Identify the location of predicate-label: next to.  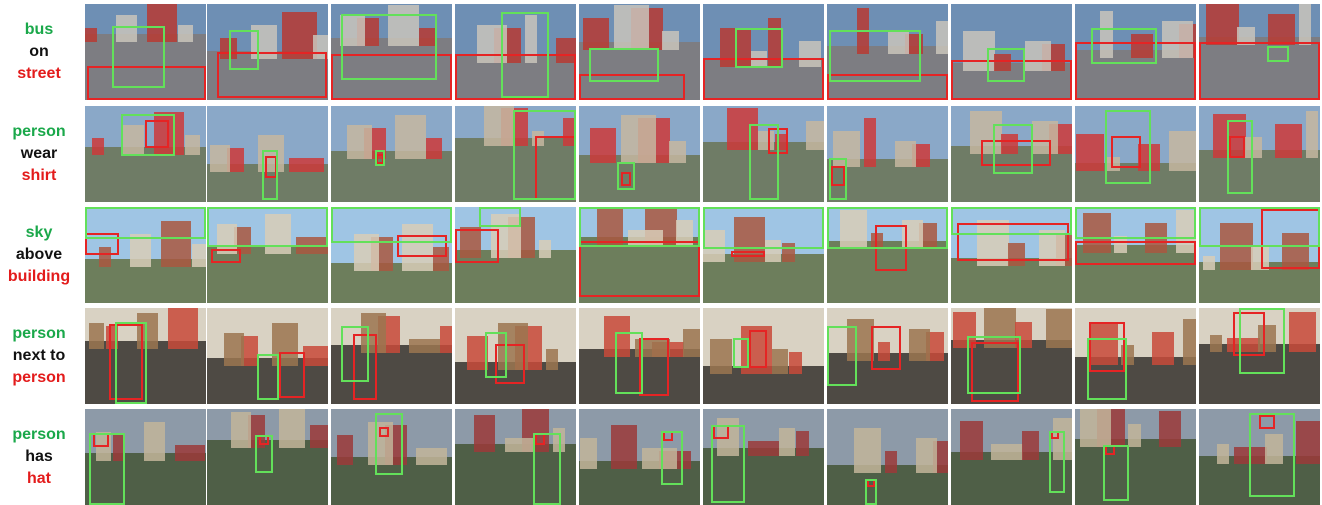
(39, 355).